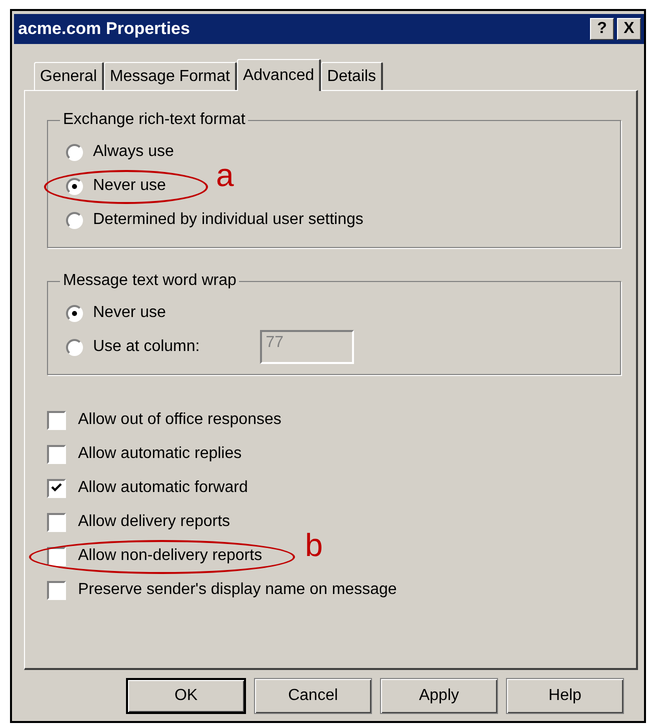  I want to click on checkbox-label: Preserve sender's display name on message, so click(237, 590).